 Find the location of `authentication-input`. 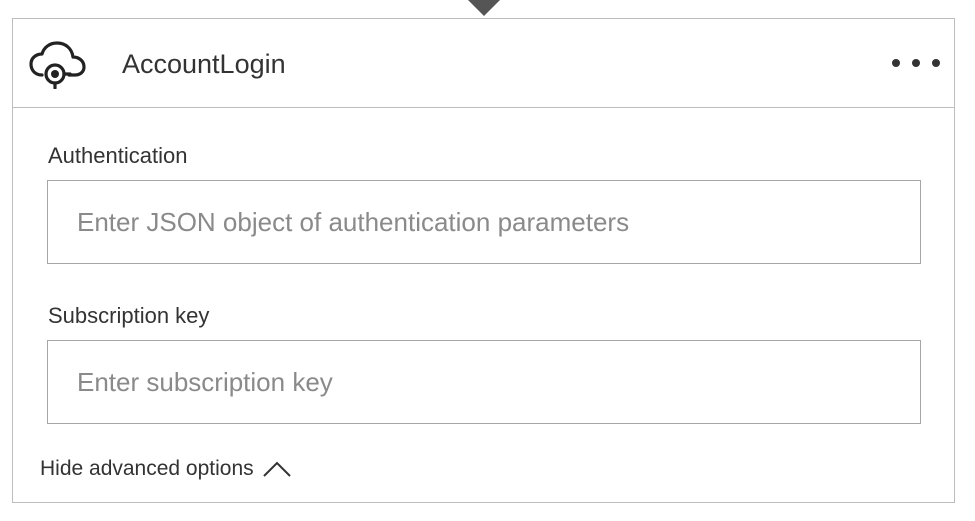

authentication-input is located at coordinates (484, 222).